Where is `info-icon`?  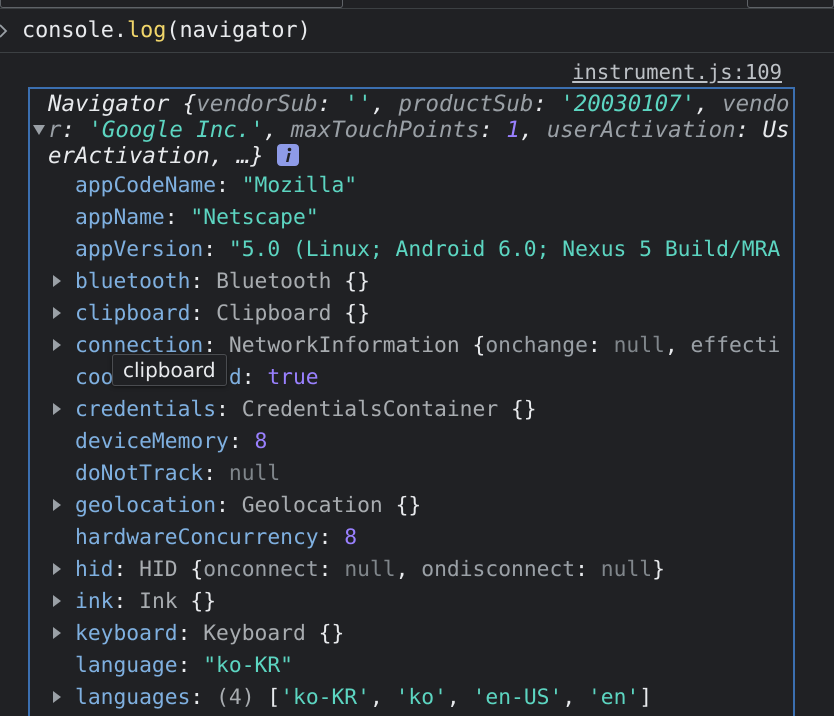 info-icon is located at coordinates (288, 155).